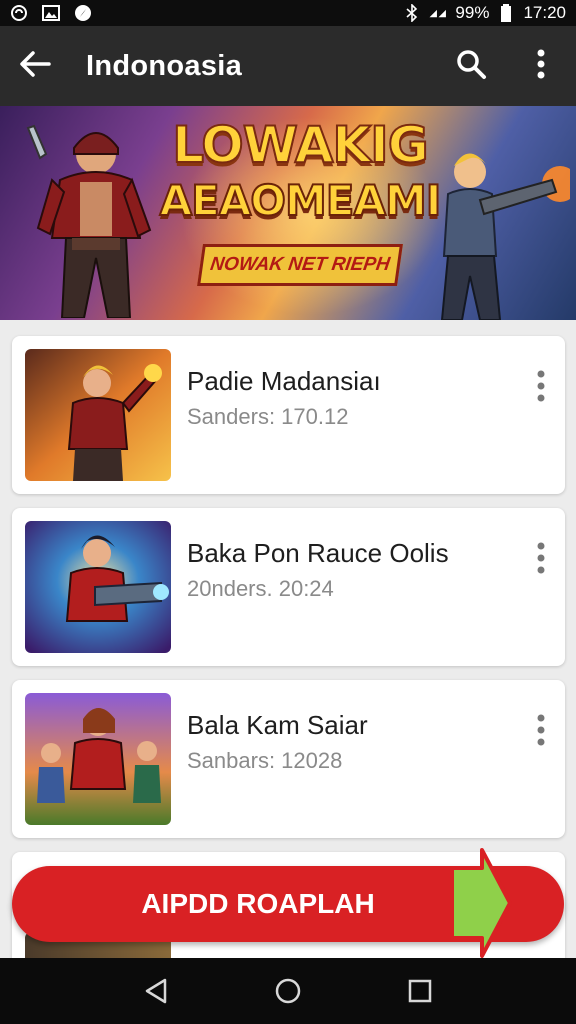 This screenshot has width=576, height=1024. I want to click on more-options-button, so click(541, 66).